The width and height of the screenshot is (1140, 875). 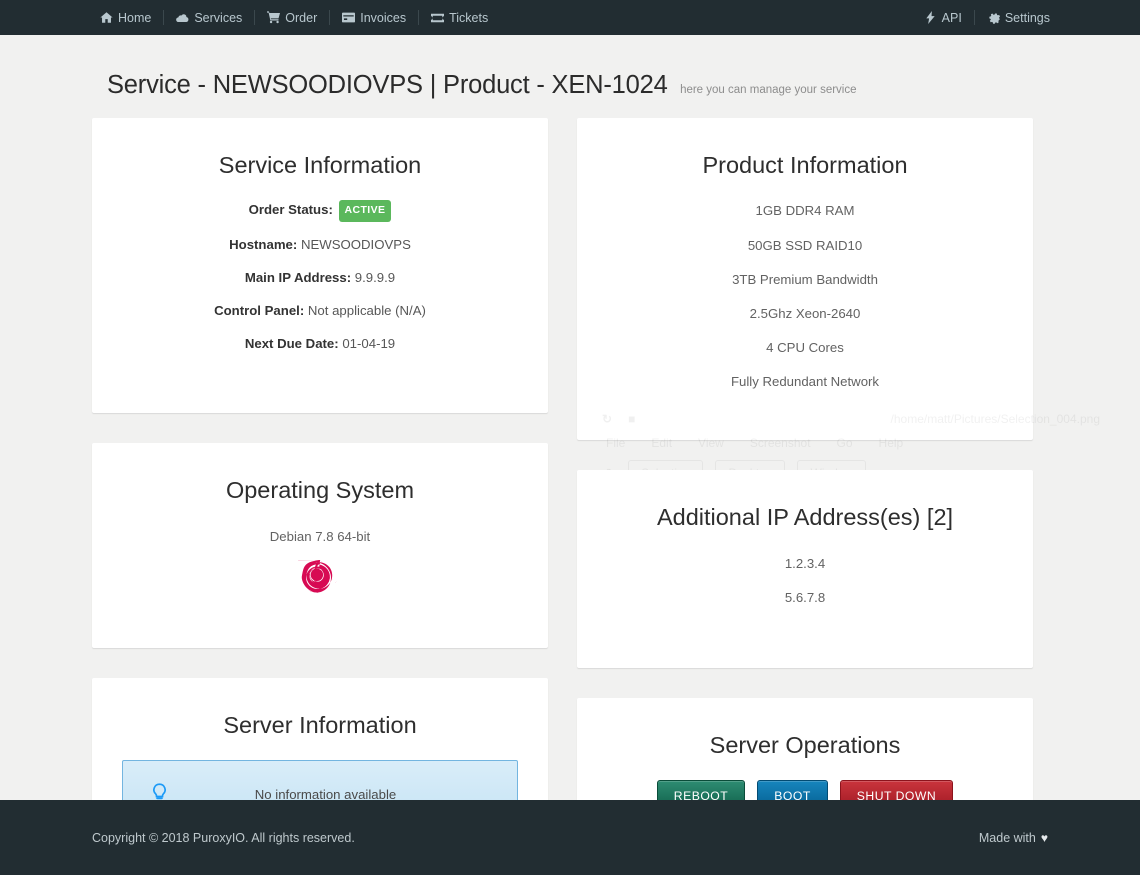 I want to click on order-status-label: Order Status:, so click(x=290, y=210).